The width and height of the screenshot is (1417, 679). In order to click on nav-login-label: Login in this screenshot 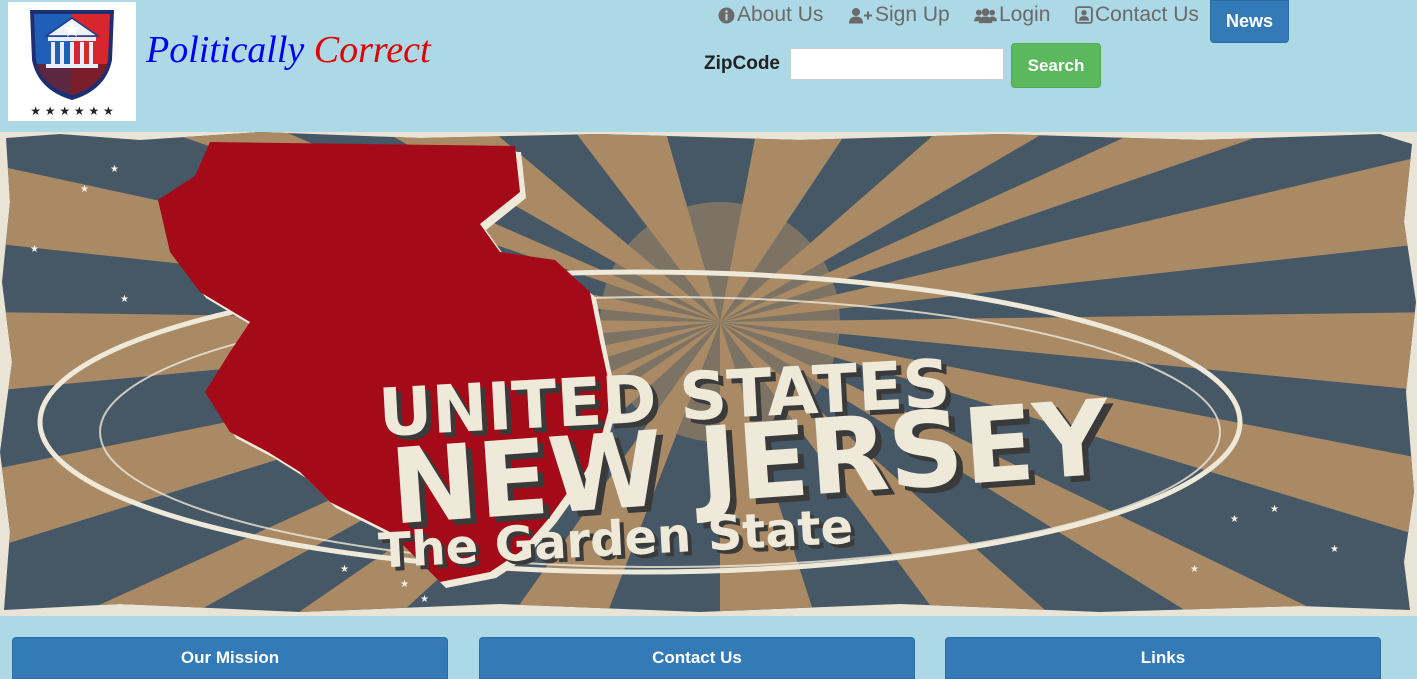, I will do `click(1025, 14)`.